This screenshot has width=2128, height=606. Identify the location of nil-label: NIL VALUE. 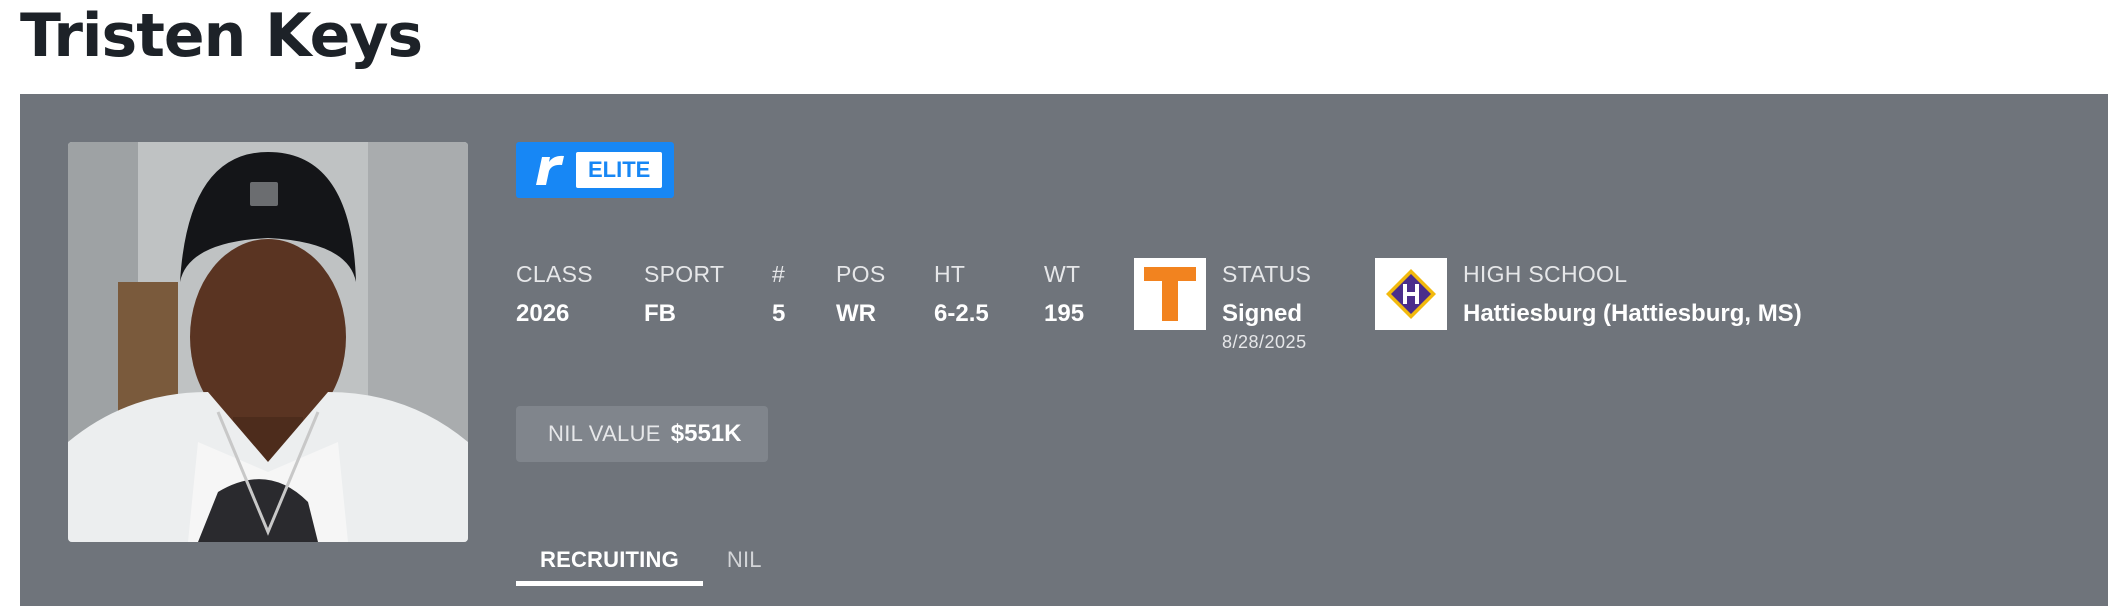
(604, 433).